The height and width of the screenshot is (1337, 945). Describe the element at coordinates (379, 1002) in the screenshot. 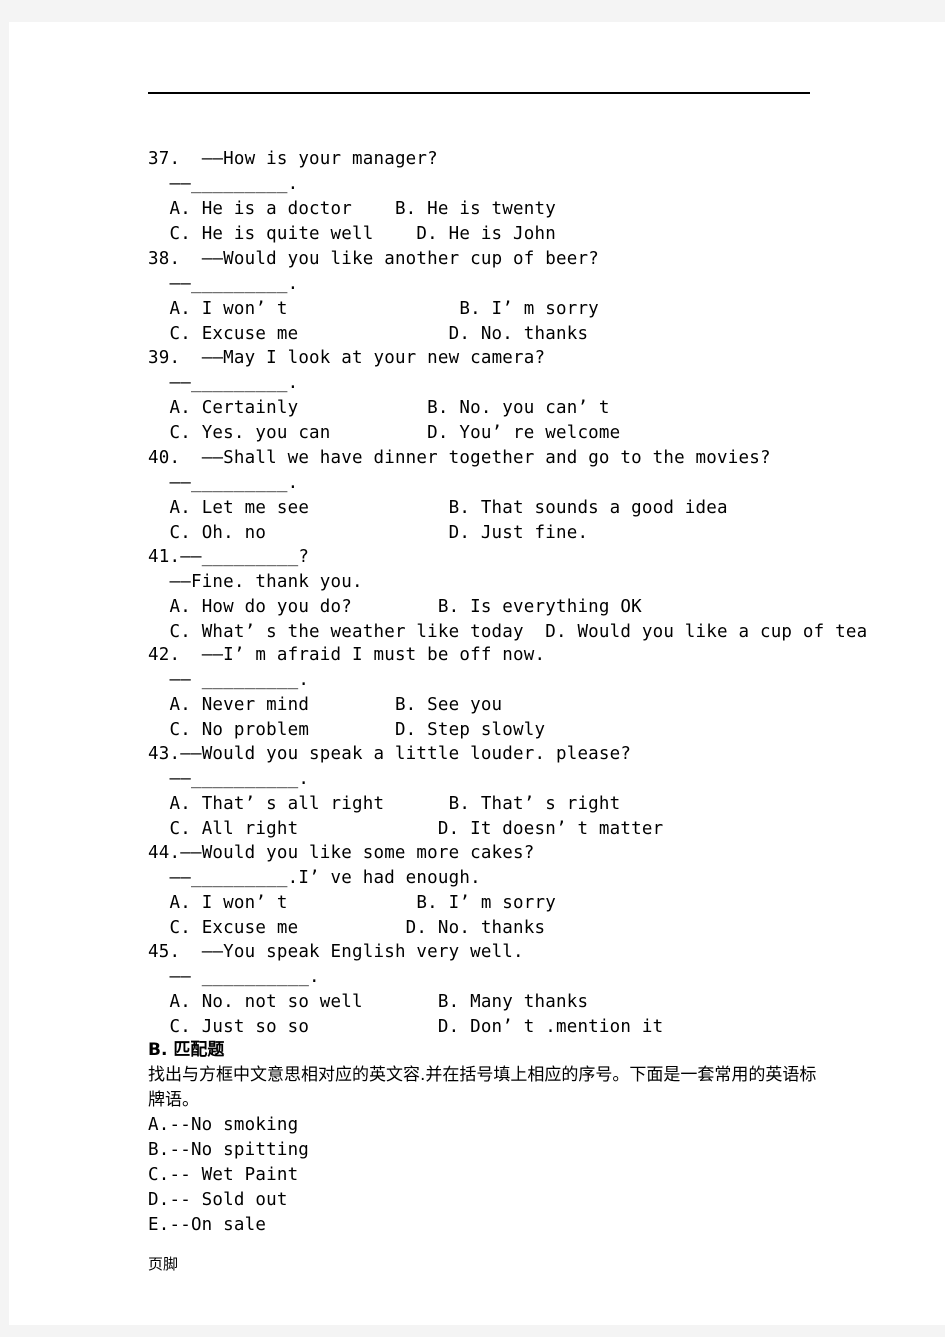

I see `options-row-ab: A. No. not so well B. Many thanks` at that location.